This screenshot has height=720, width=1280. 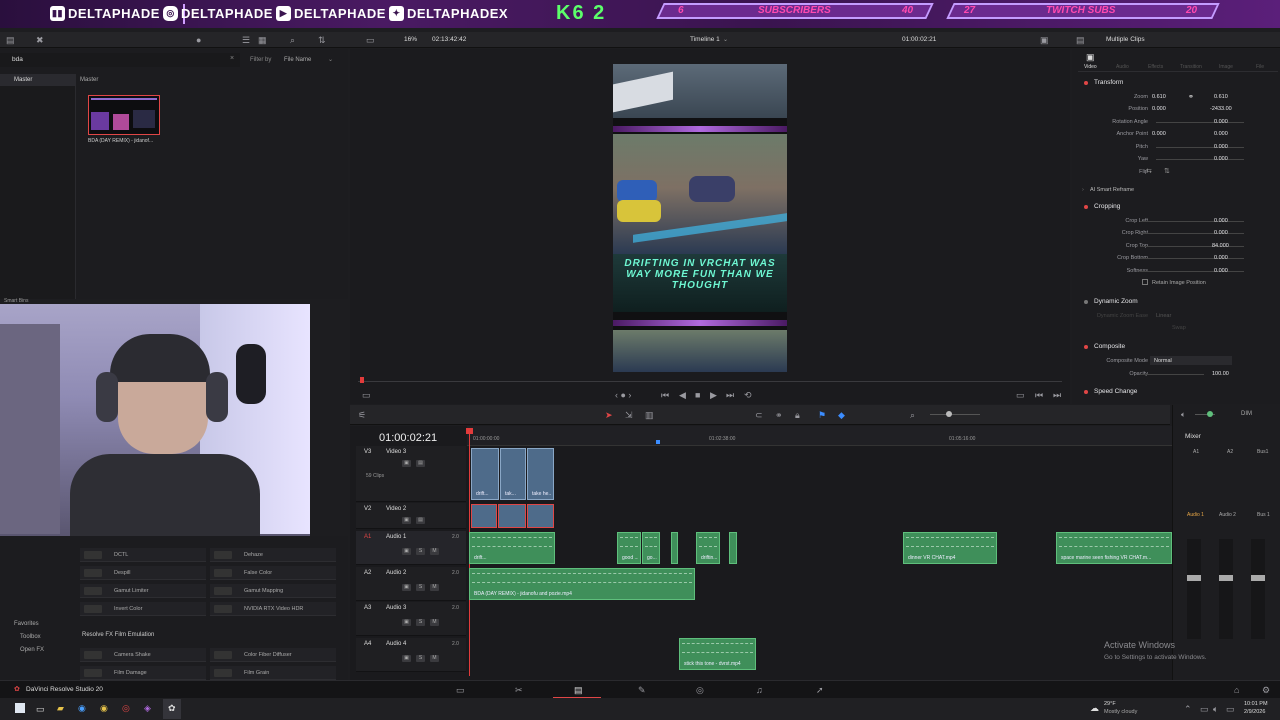 What do you see at coordinates (143, 555) in the screenshot?
I see `fx-item: DCTL` at bounding box center [143, 555].